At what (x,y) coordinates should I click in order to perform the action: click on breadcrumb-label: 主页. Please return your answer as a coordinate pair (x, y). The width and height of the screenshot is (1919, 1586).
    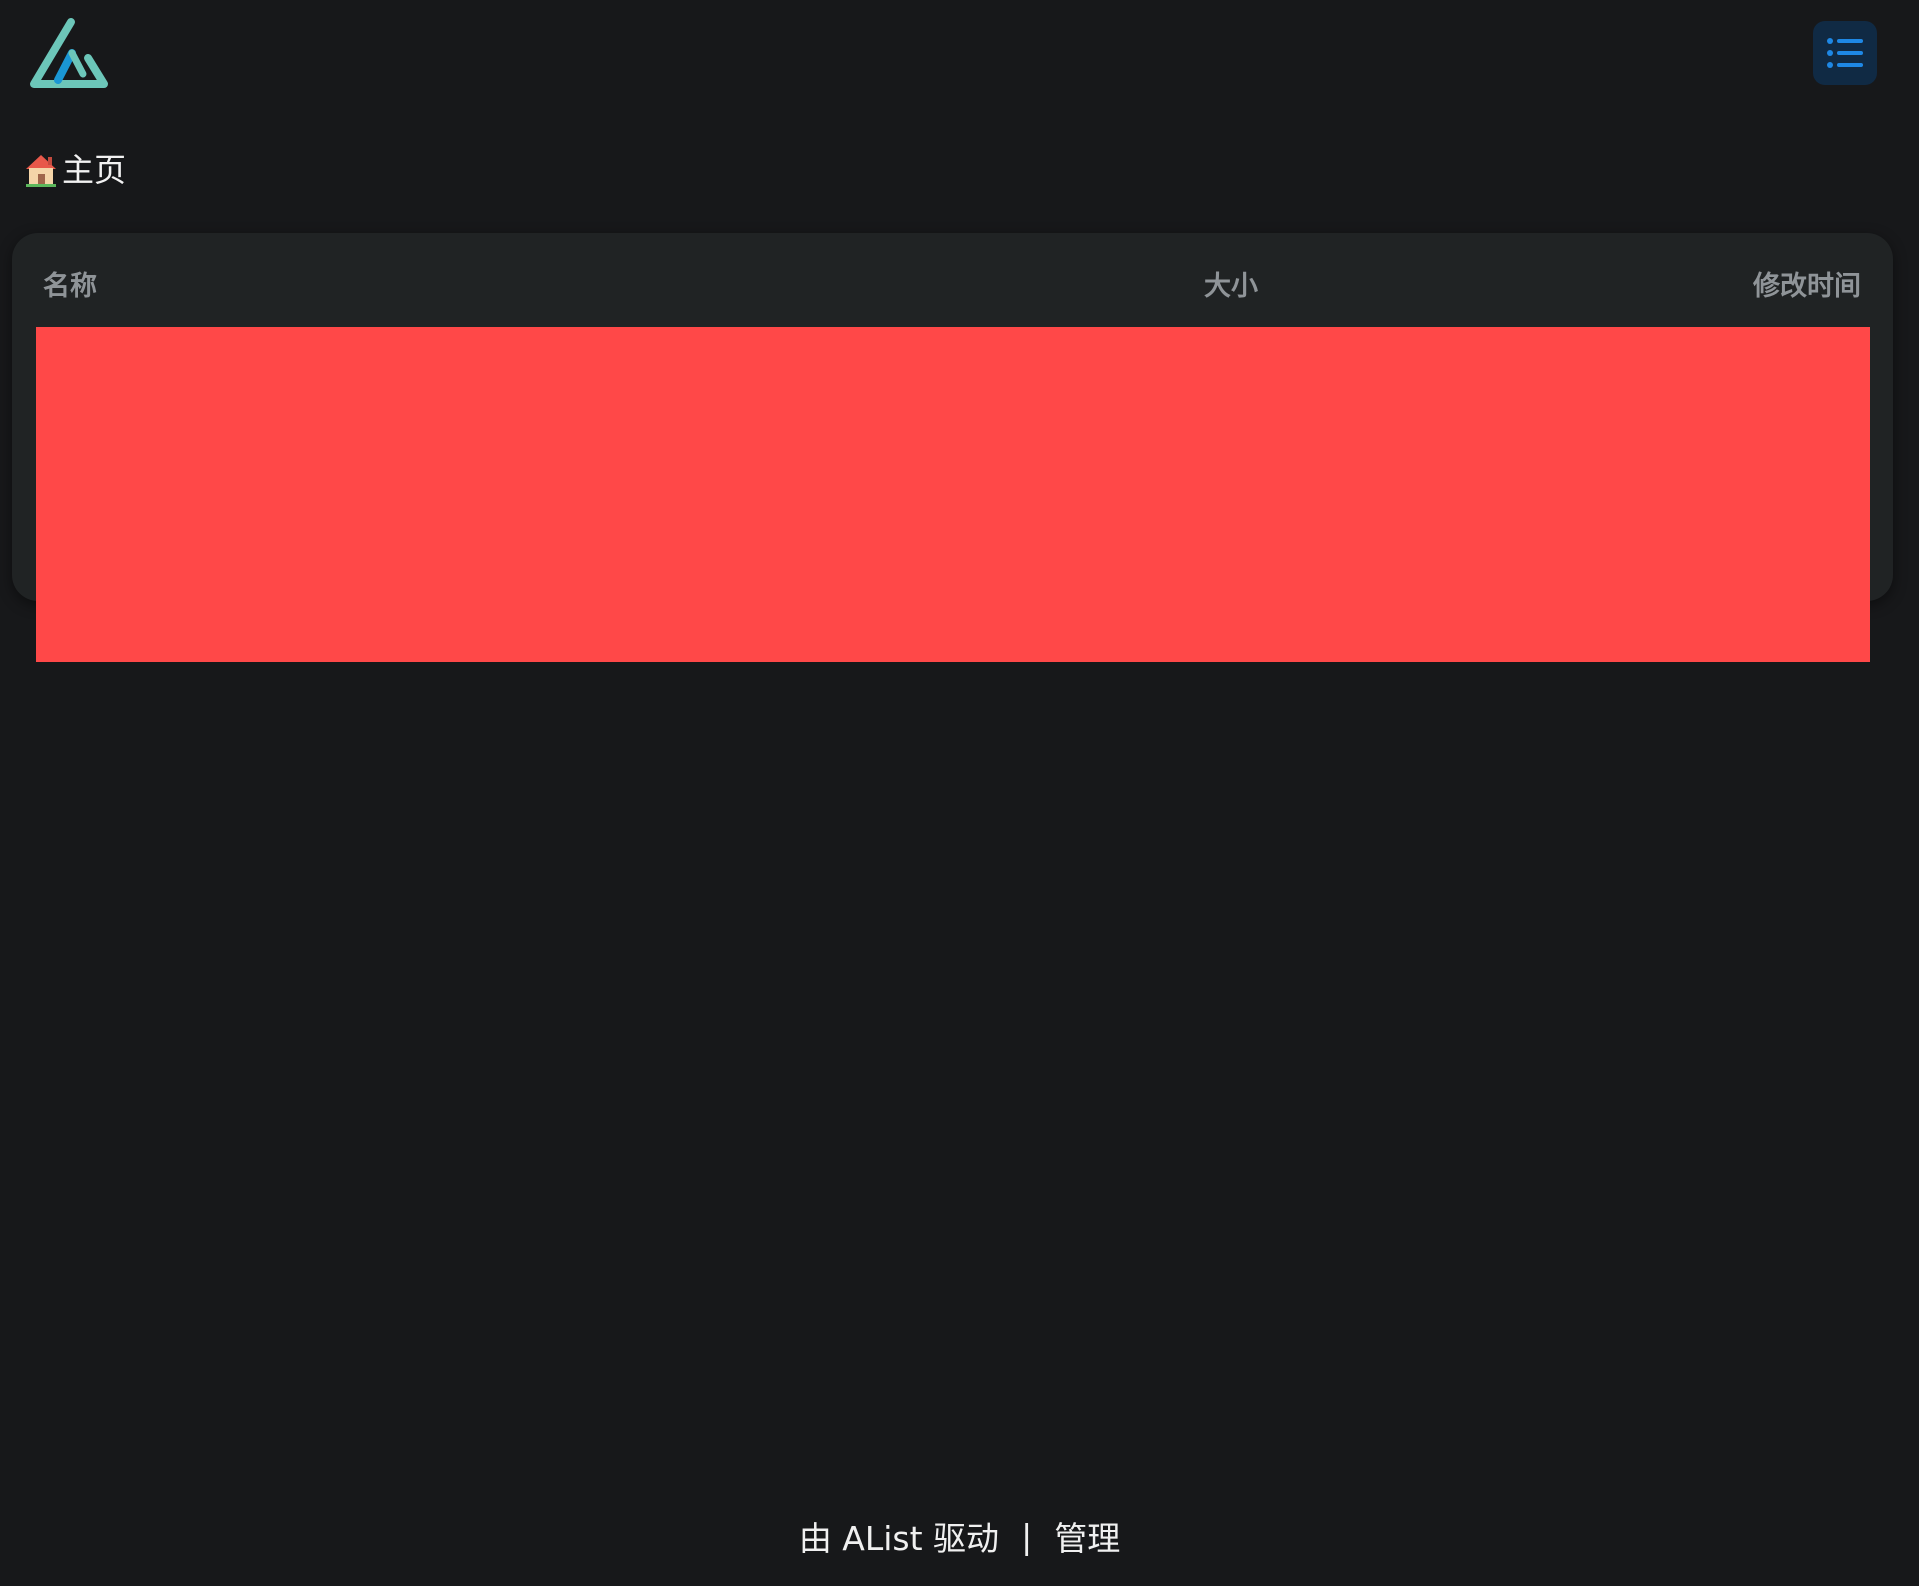
    Looking at the image, I should click on (94, 170).